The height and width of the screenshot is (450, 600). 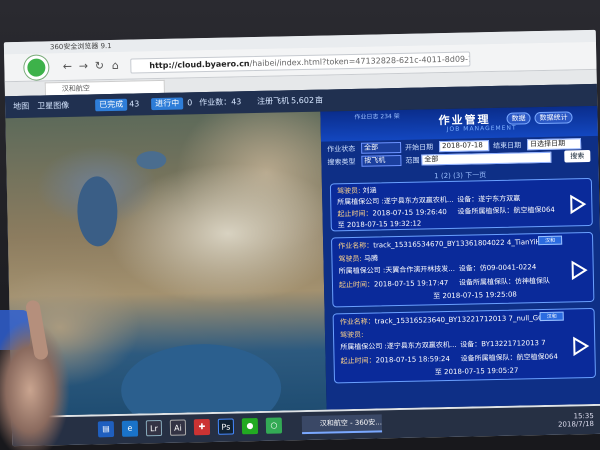 What do you see at coordinates (236, 102) in the screenshot?
I see `jobs-count: 43` at bounding box center [236, 102].